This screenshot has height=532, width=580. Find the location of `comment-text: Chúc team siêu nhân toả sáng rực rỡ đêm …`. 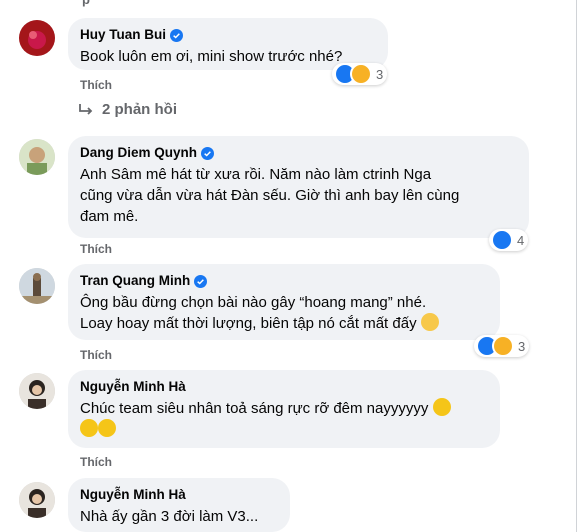

comment-text: Chúc team siêu nhân toả sáng rực rỡ đêm … is located at coordinates (284, 419).